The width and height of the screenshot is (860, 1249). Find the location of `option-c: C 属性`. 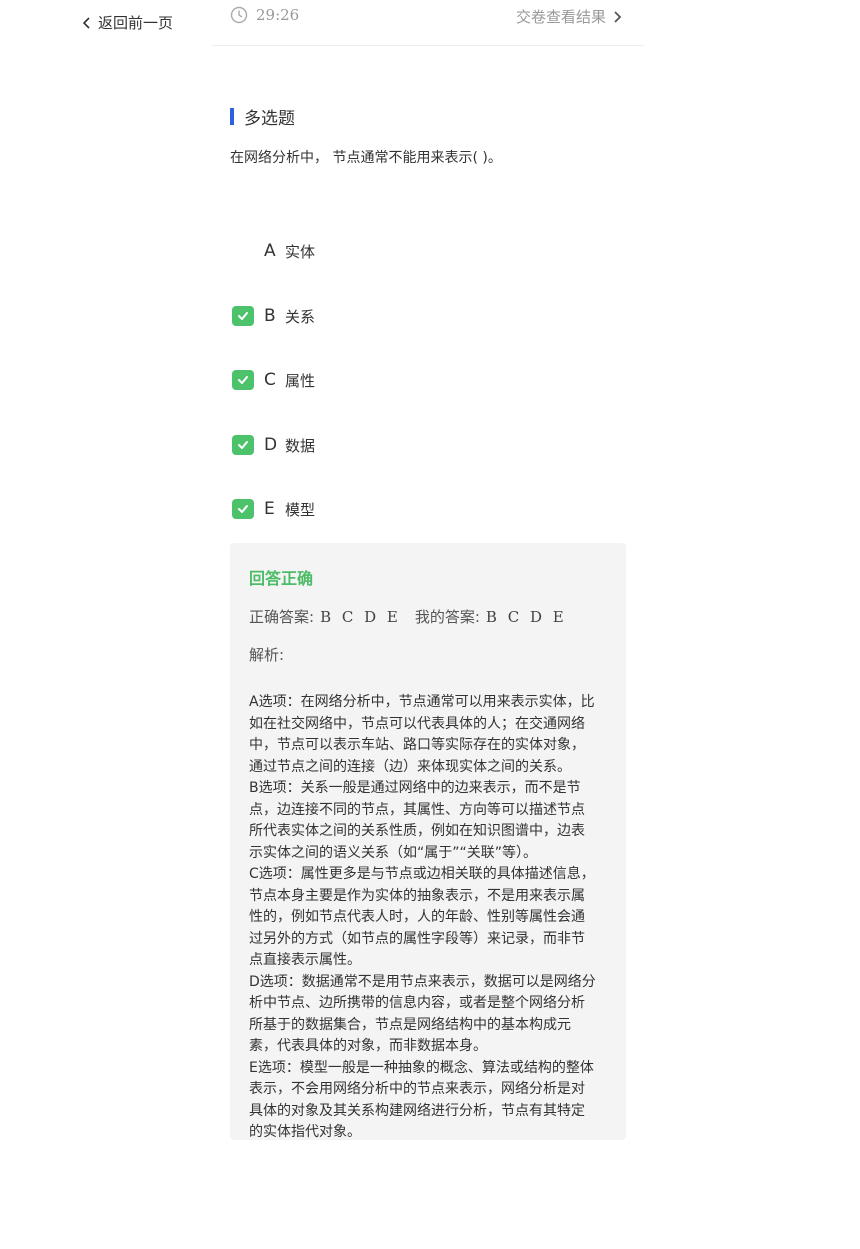

option-c: C 属性 is located at coordinates (273, 380).